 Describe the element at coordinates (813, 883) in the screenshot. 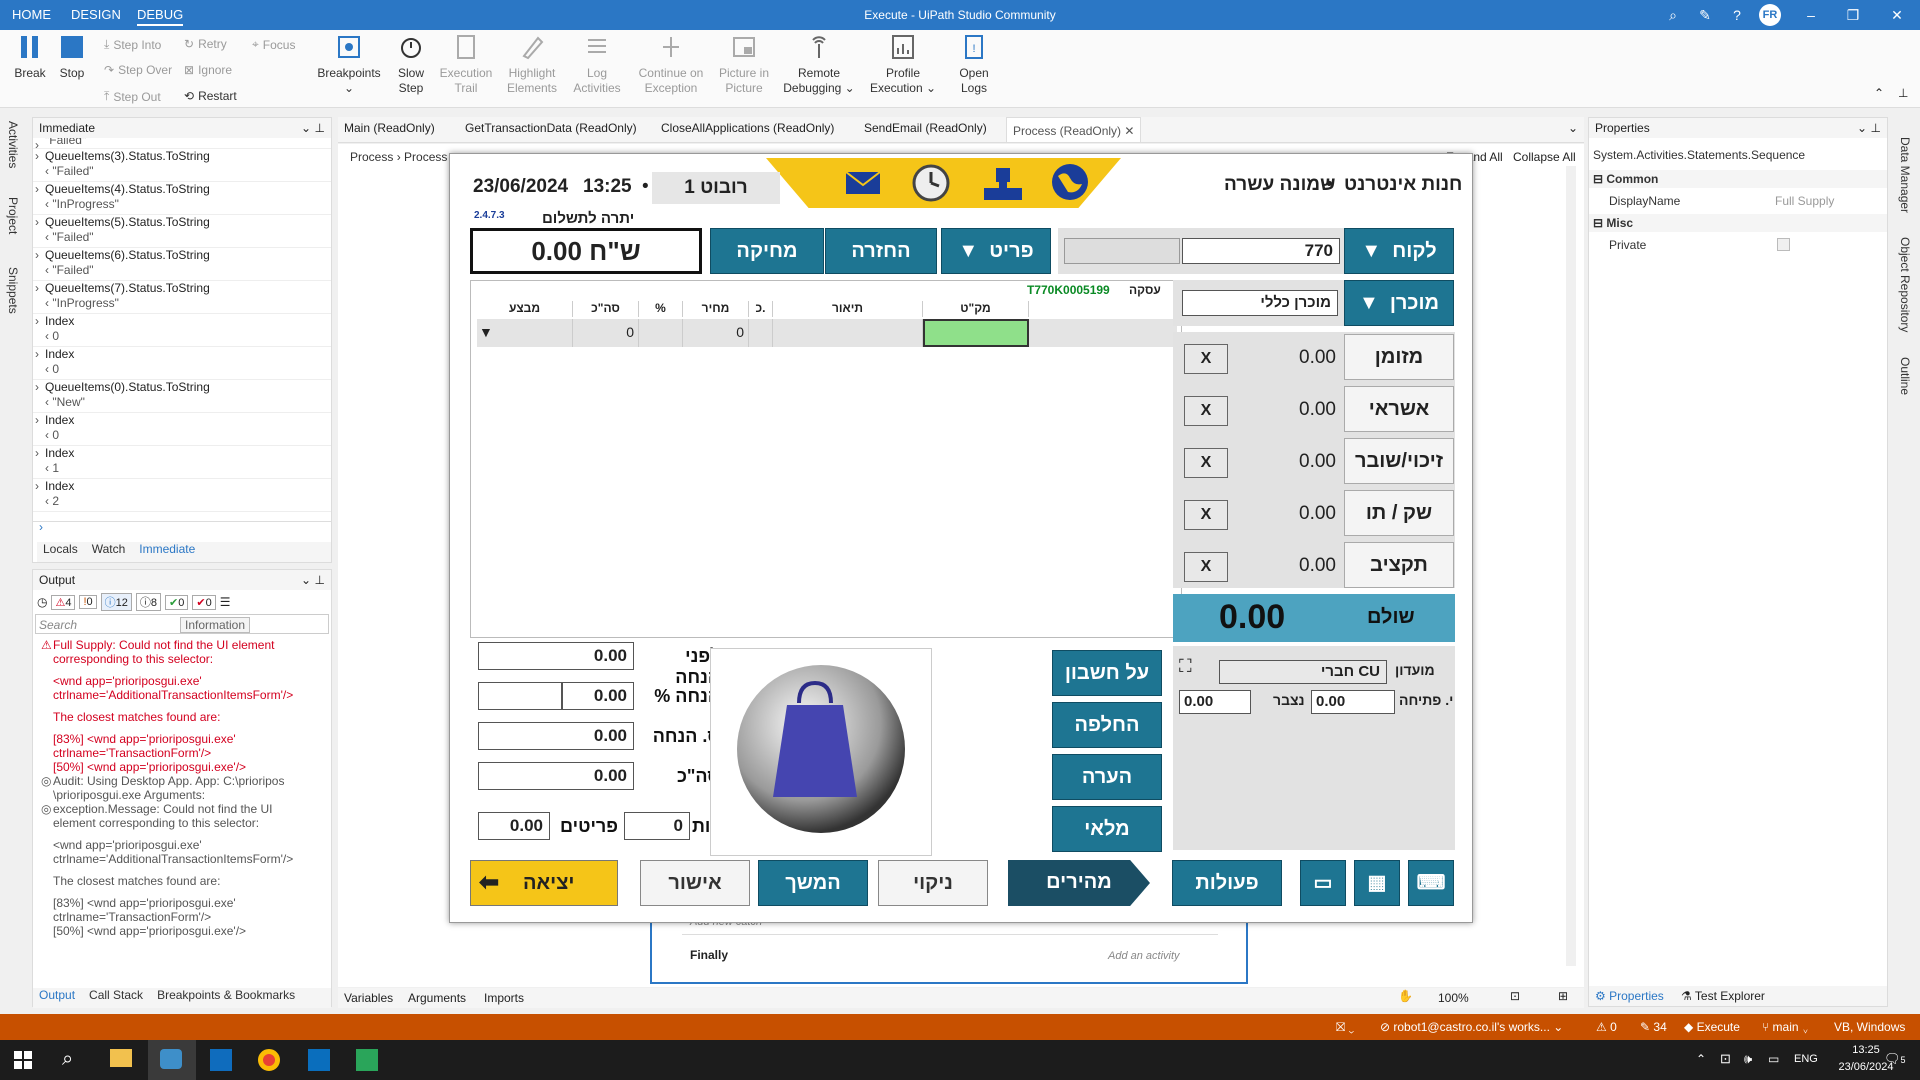

I see `continue-button: המשך` at that location.